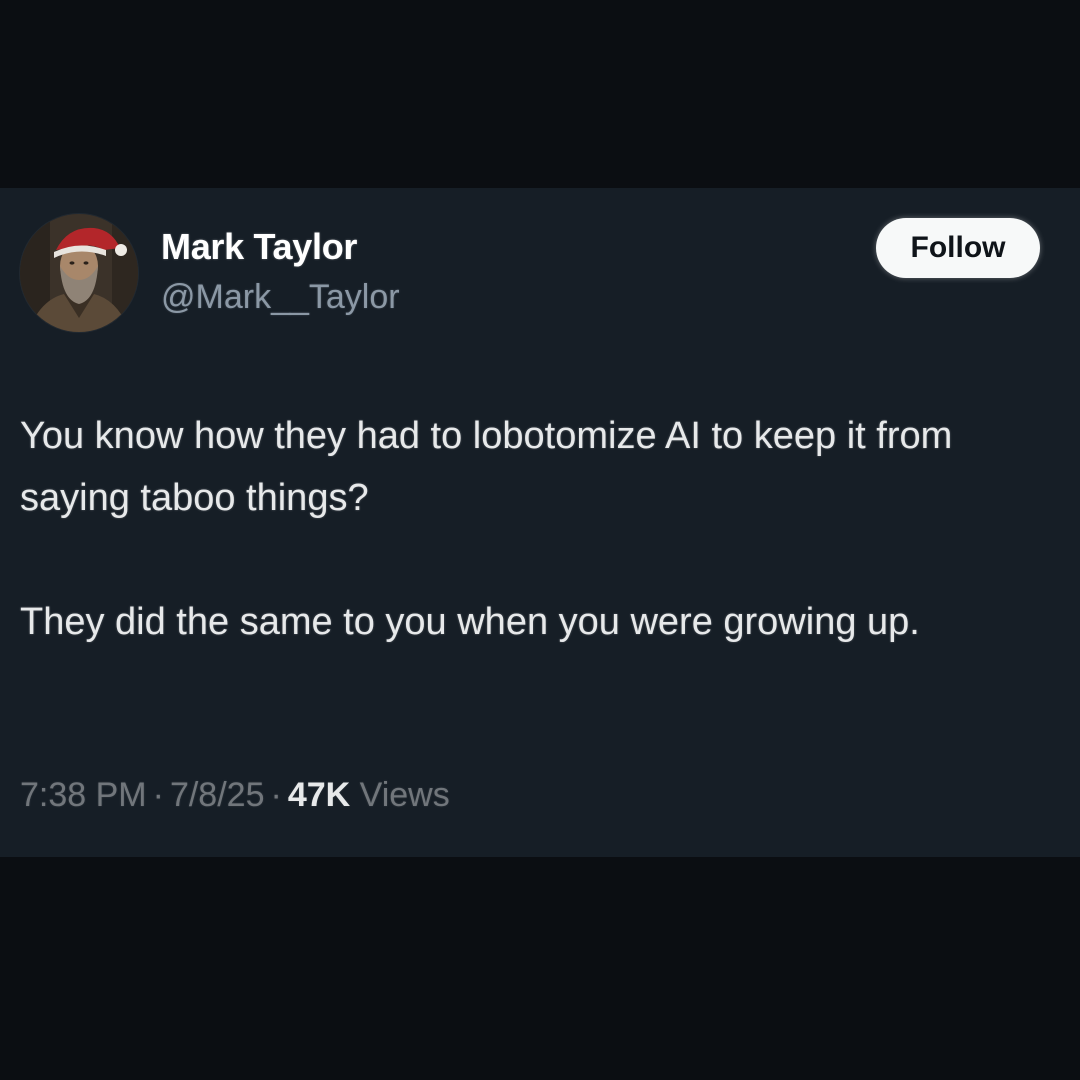  I want to click on tweet-metadata: 7:38 PM · 7/8/25 · 47K Views, so click(235, 795).